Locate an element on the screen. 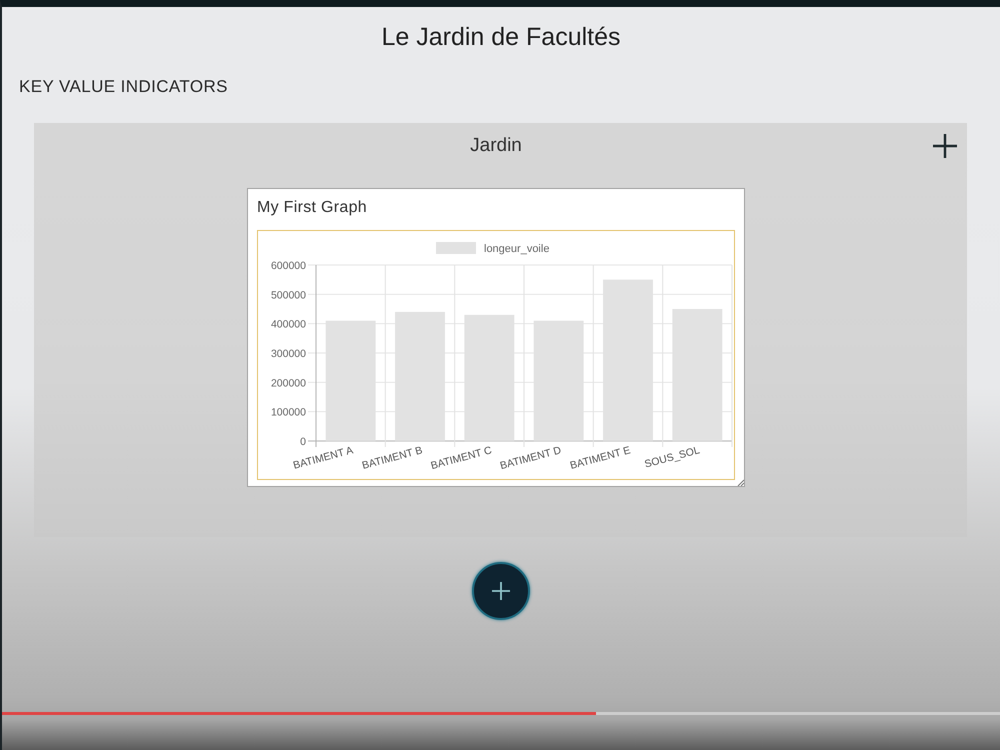 This screenshot has width=1000, height=750. legend-label: longeur_voile is located at coordinates (517, 249).